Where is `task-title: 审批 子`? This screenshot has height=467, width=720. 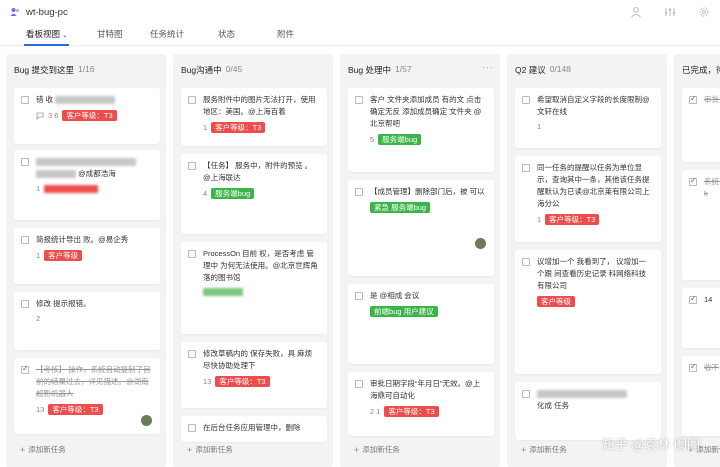
task-title: 审批 子 is located at coordinates (712, 99).